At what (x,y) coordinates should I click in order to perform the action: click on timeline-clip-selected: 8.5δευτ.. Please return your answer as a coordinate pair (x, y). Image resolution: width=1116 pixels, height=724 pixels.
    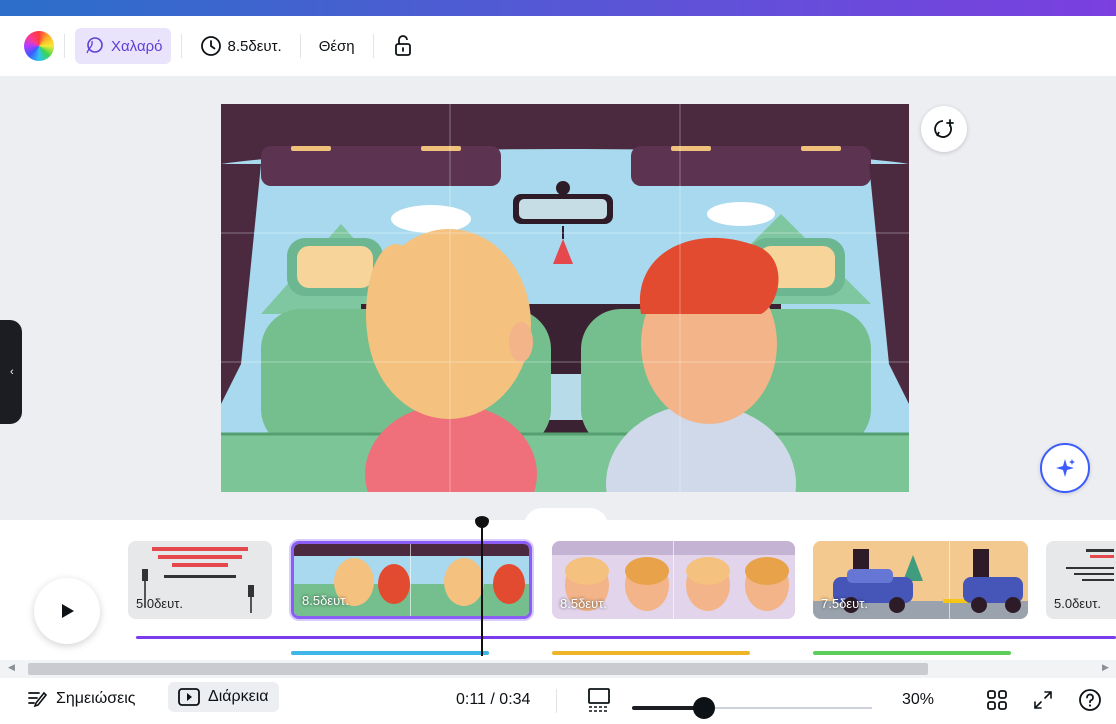
    Looking at the image, I should click on (411, 580).